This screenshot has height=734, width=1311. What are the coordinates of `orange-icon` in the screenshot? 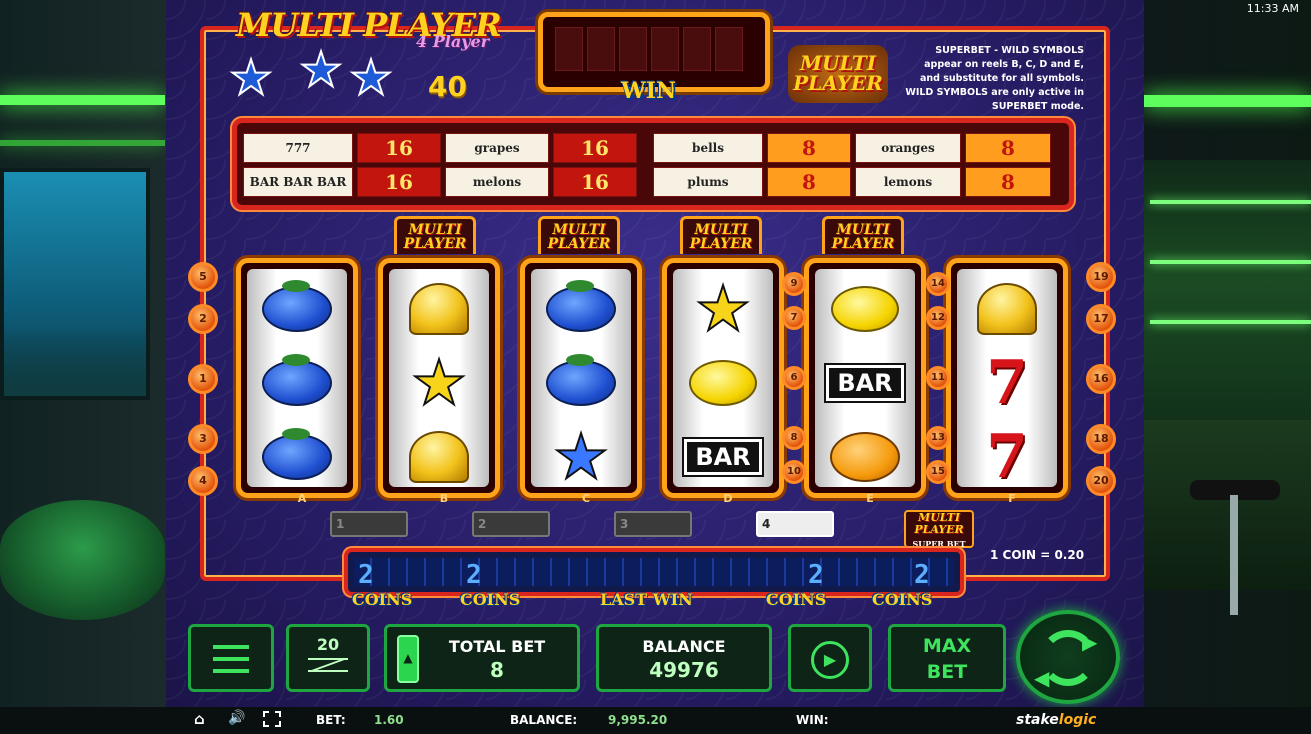 It's located at (865, 457).